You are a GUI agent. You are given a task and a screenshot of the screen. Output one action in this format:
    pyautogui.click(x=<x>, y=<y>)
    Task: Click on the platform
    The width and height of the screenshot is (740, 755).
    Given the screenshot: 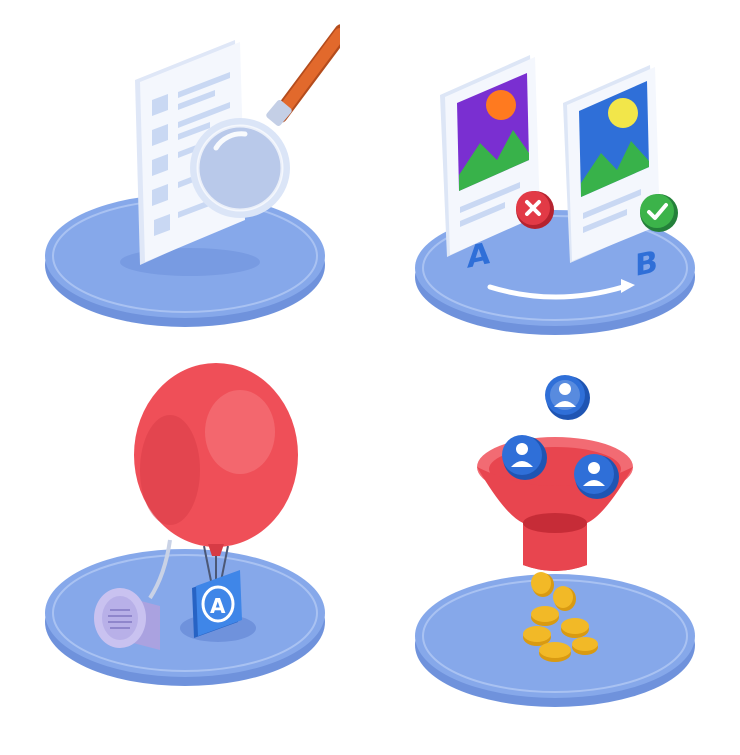 What is the action you would take?
    pyautogui.click(x=185, y=617)
    